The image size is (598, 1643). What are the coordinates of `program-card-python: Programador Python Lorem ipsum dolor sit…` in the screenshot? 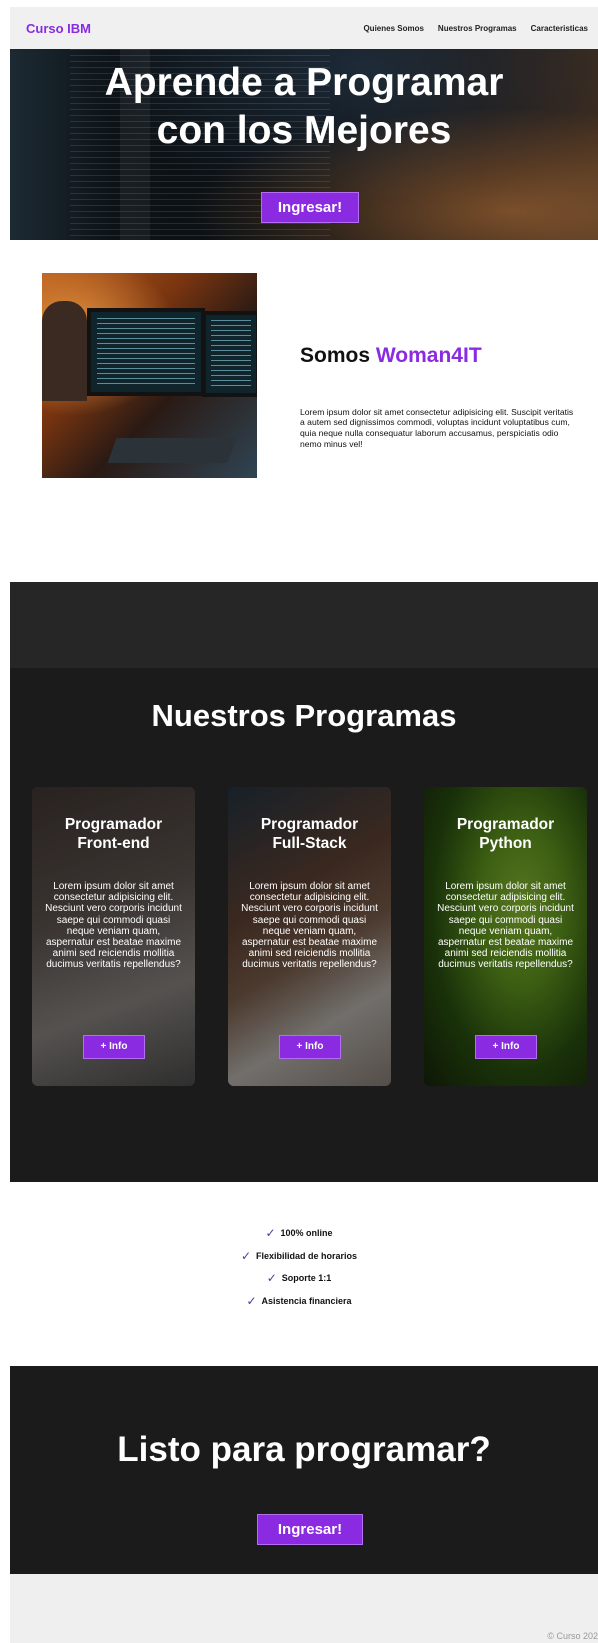 It's located at (505, 936).